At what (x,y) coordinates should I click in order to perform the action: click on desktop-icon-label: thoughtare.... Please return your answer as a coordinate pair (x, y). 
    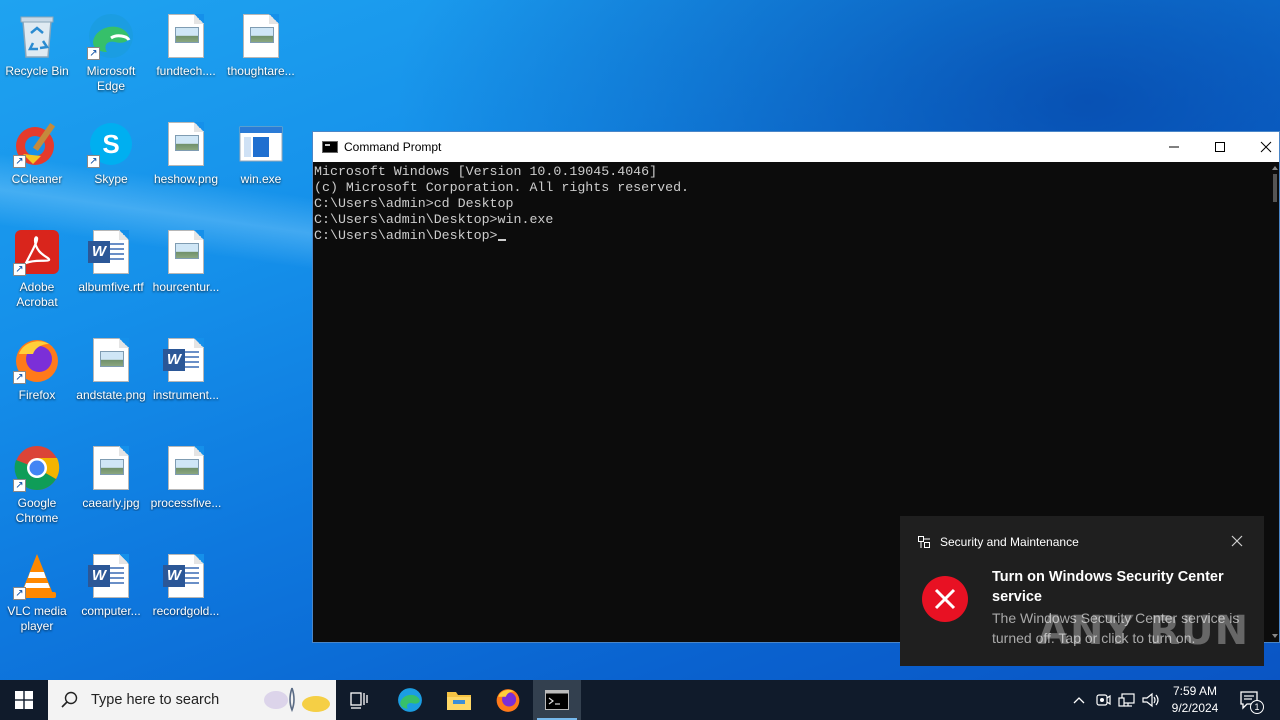
    Looking at the image, I should click on (261, 71).